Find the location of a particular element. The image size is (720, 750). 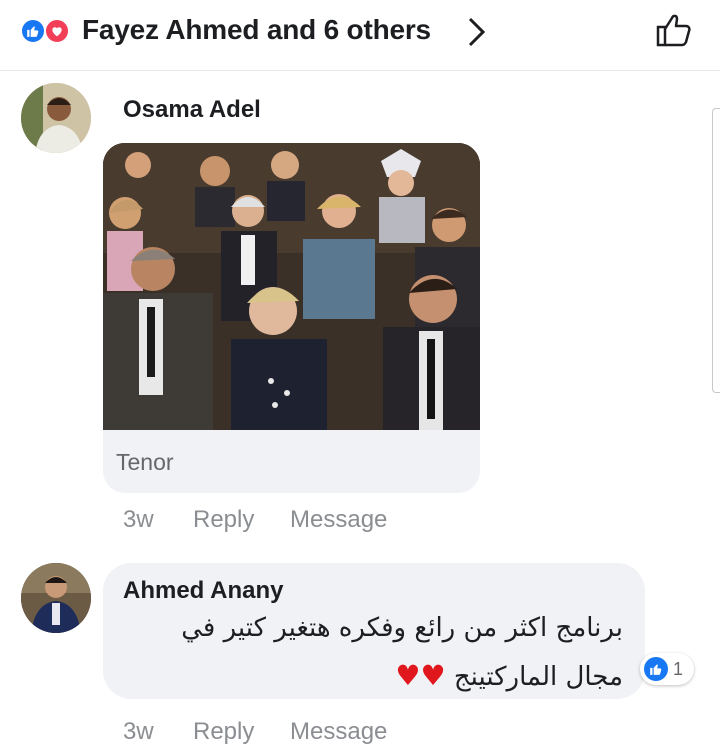

comment-text-line: برنامج اكثر من رائع وفكره هتغير كتير في is located at coordinates (402, 628).